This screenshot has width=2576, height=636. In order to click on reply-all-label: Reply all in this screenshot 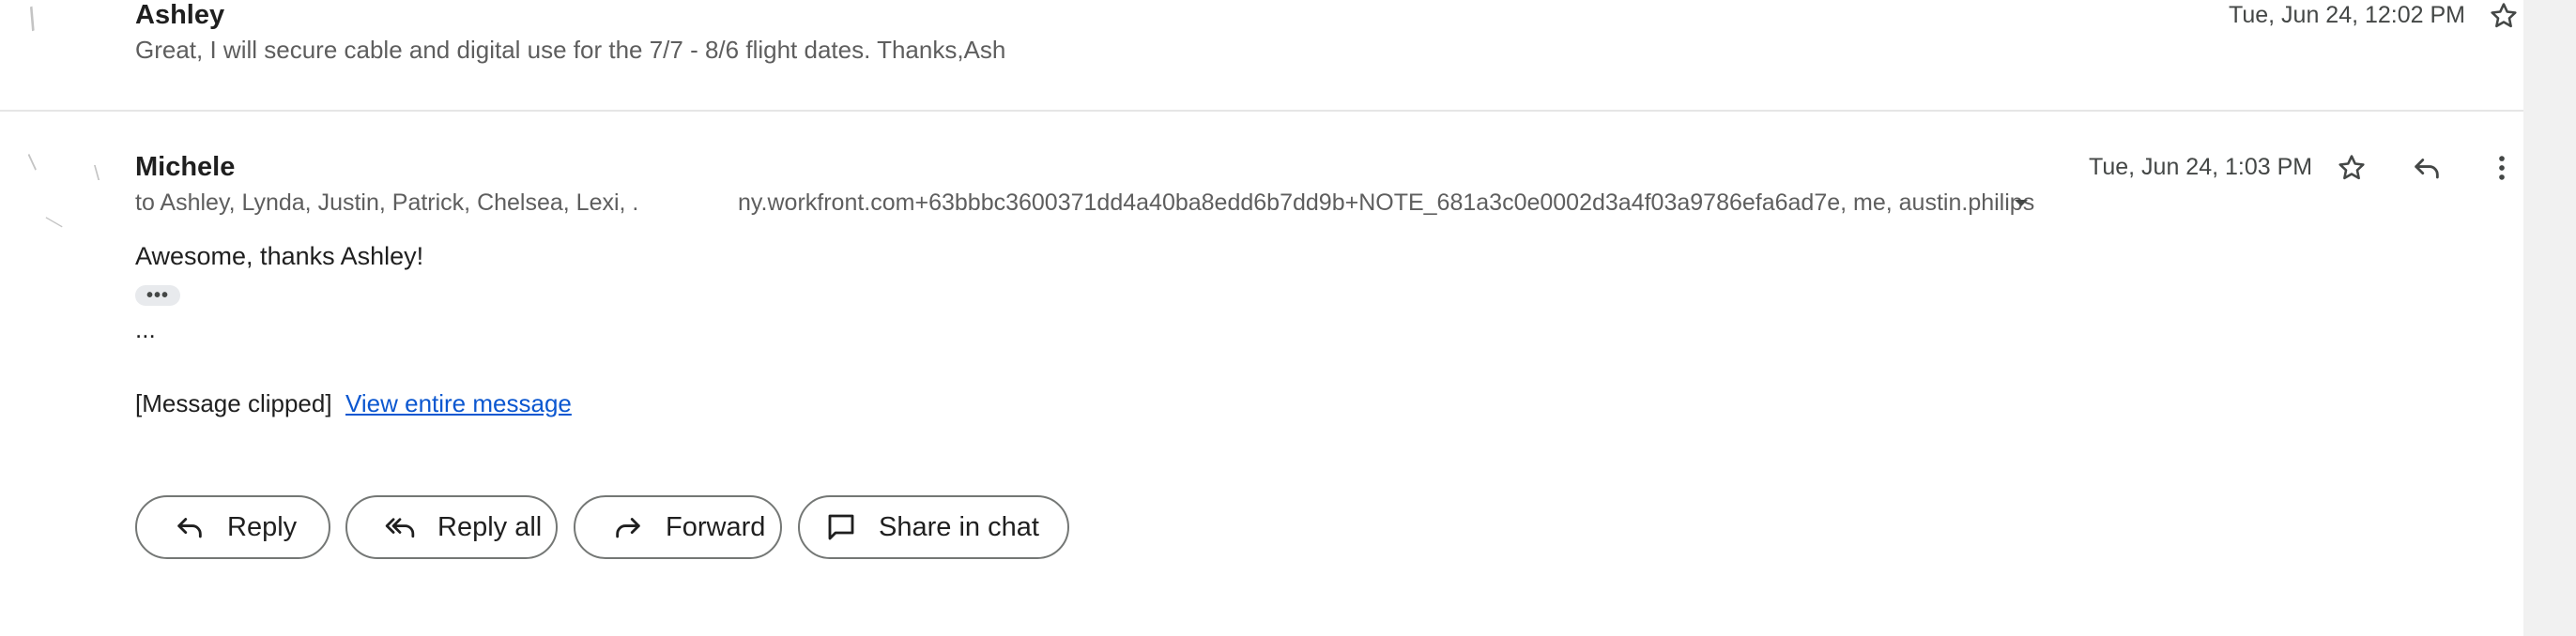, I will do `click(490, 526)`.